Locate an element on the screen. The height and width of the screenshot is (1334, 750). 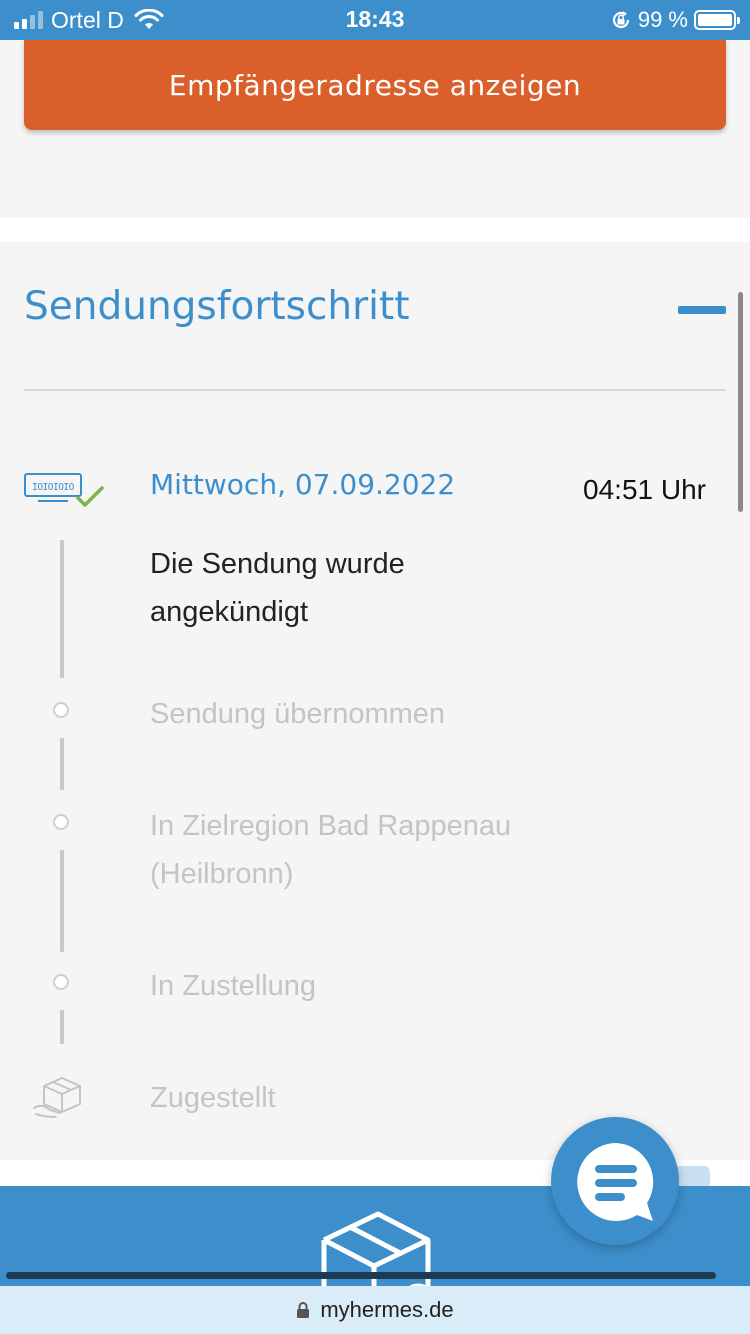
section-divider is located at coordinates (375, 390).